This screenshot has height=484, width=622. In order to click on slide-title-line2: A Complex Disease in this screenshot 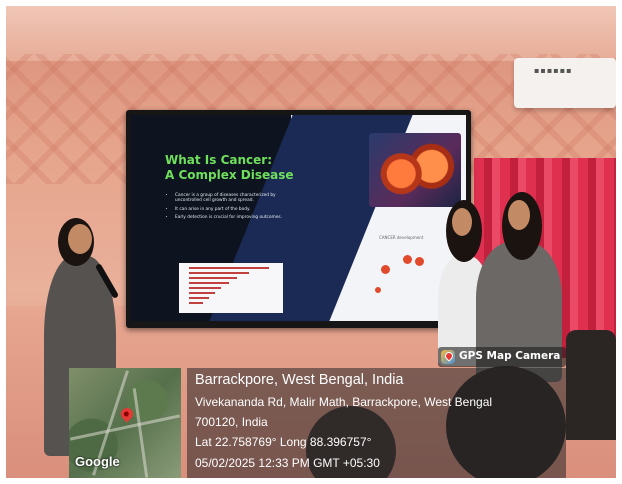, I will do `click(229, 175)`.